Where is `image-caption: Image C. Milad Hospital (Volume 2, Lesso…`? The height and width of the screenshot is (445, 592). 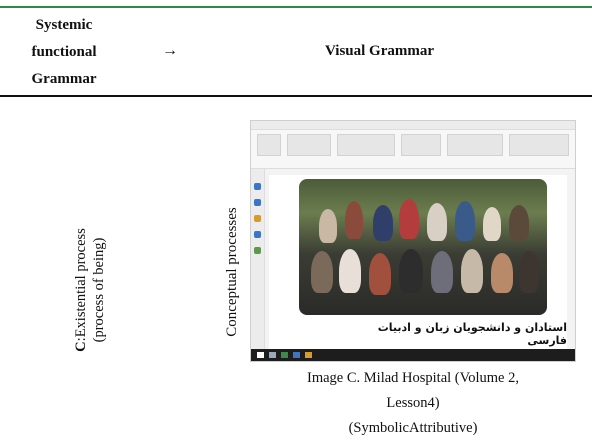
image-caption: Image C. Milad Hospital (Volume 2, Lesso… is located at coordinates (413, 403).